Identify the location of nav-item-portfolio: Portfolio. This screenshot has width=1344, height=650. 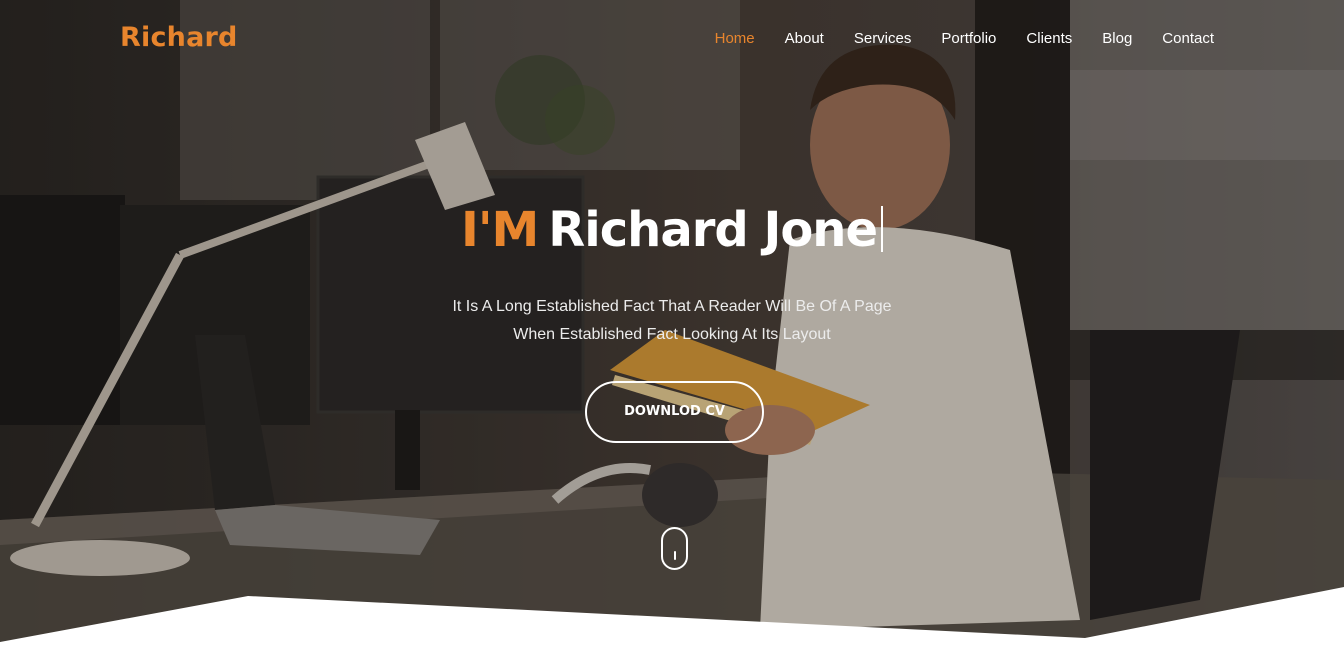
(968, 38).